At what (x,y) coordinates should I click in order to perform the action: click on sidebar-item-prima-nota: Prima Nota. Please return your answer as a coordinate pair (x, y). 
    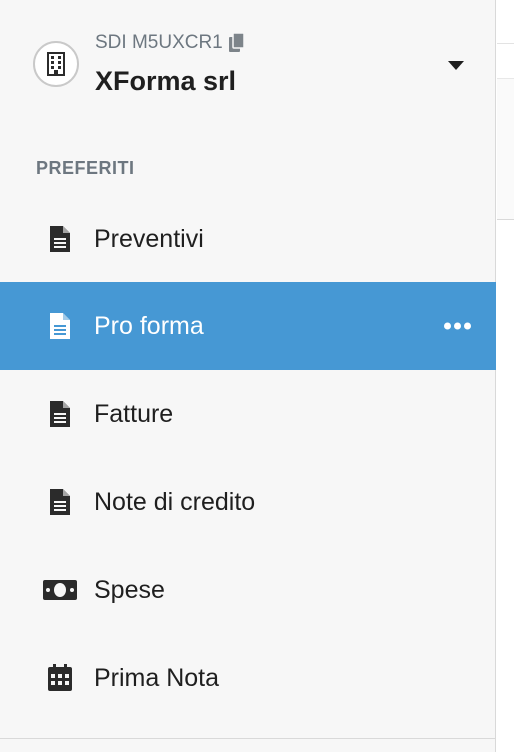
    Looking at the image, I should click on (248, 678).